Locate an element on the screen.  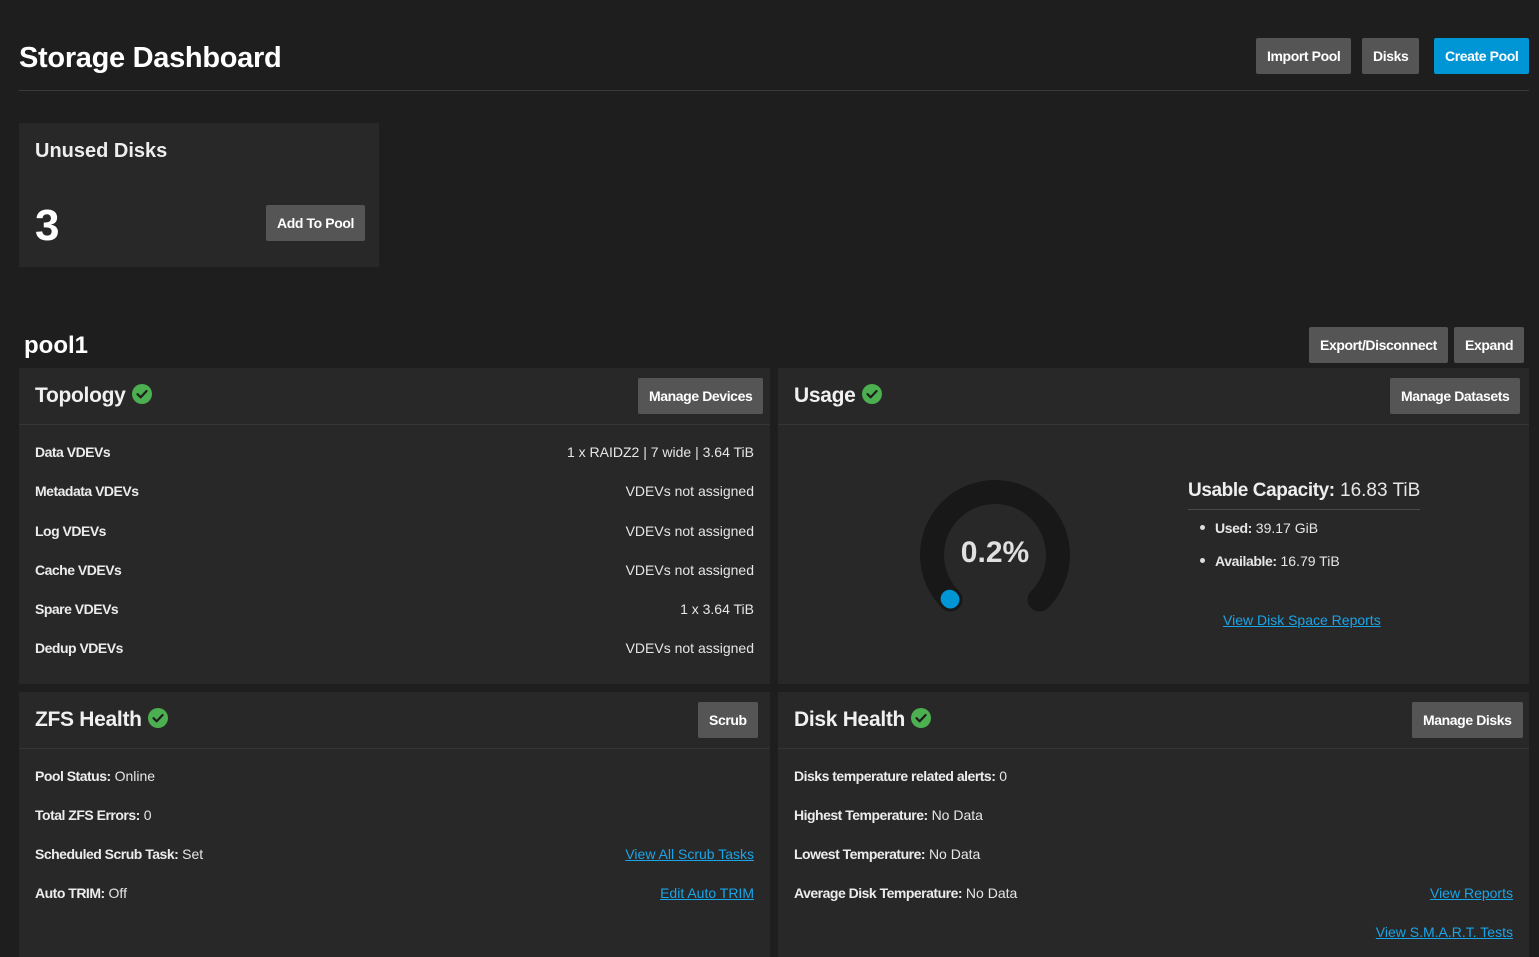
pool-status-row: Pool Status: Online is located at coordinates (394, 776).